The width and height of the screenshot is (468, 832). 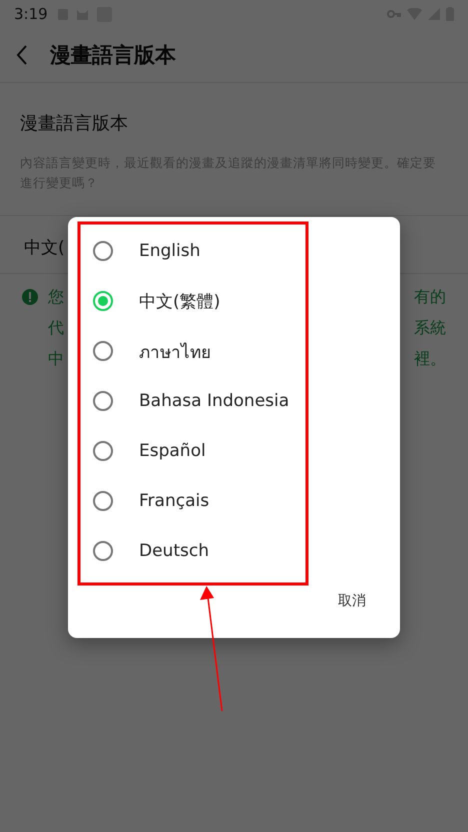 What do you see at coordinates (56, 359) in the screenshot?
I see `notice-text: 中` at bounding box center [56, 359].